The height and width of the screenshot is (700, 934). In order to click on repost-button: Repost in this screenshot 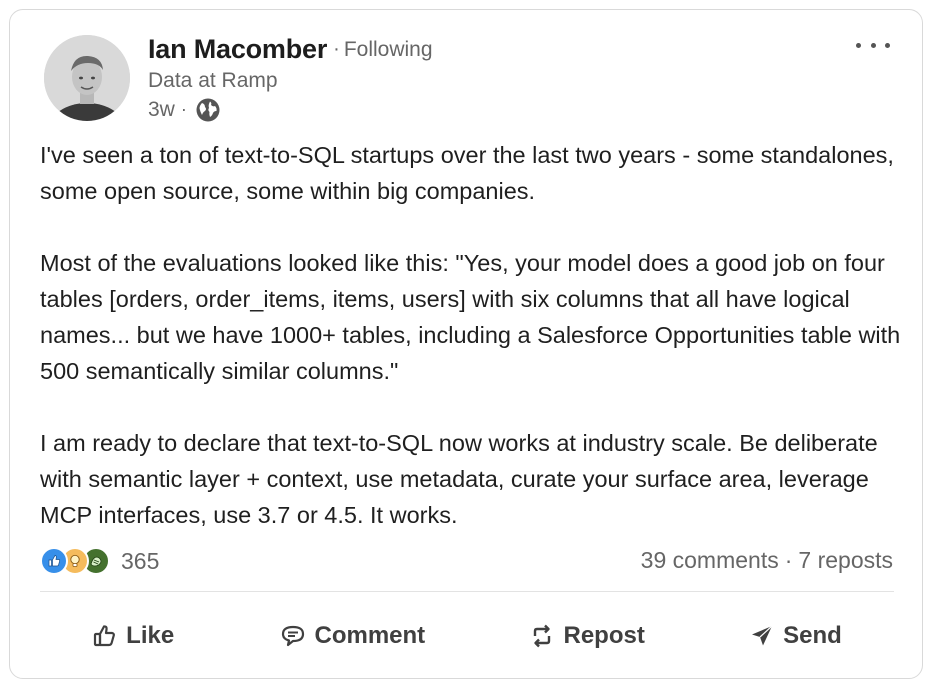, I will do `click(586, 636)`.